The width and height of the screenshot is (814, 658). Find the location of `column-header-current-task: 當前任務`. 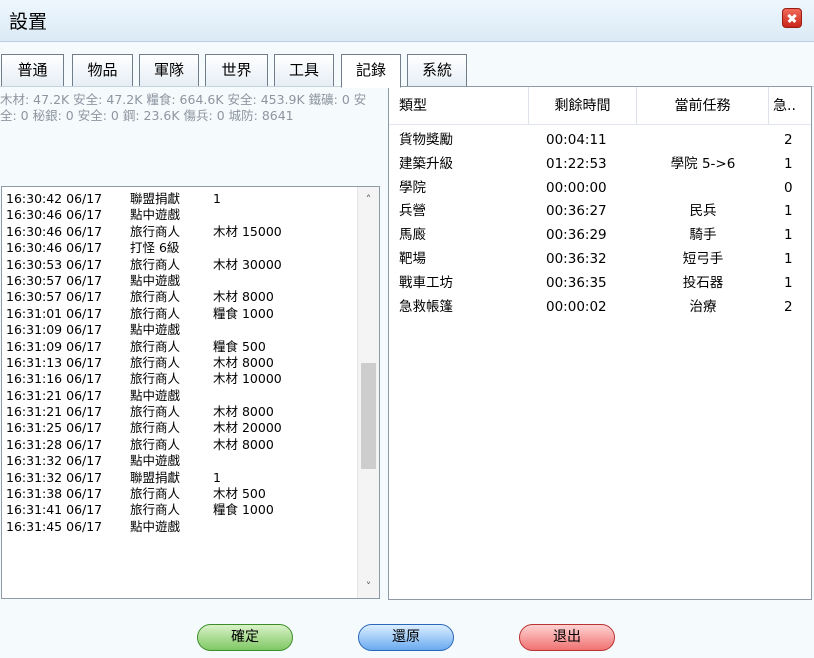

column-header-current-task: 當前任務 is located at coordinates (703, 106).